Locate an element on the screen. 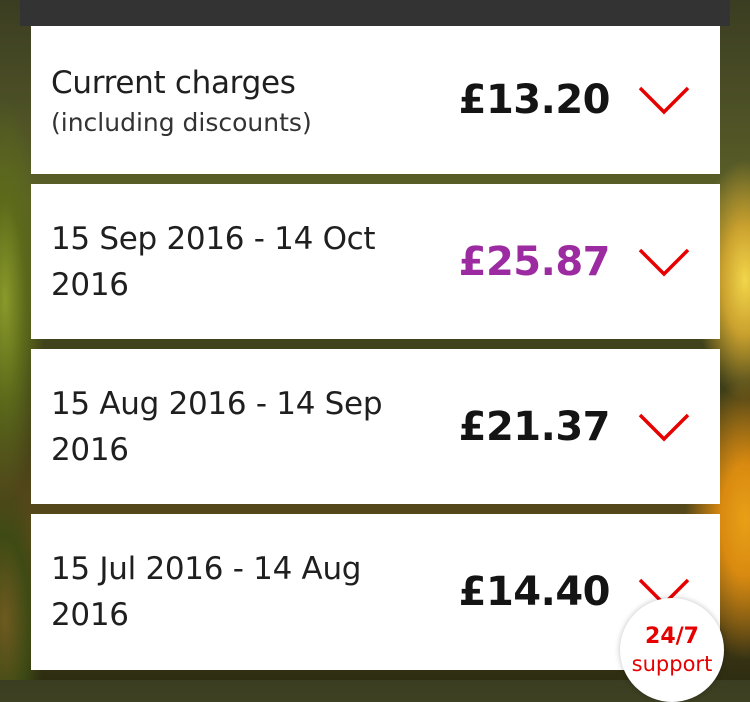 The height and width of the screenshot is (702, 750). header-bar is located at coordinates (375, 13).